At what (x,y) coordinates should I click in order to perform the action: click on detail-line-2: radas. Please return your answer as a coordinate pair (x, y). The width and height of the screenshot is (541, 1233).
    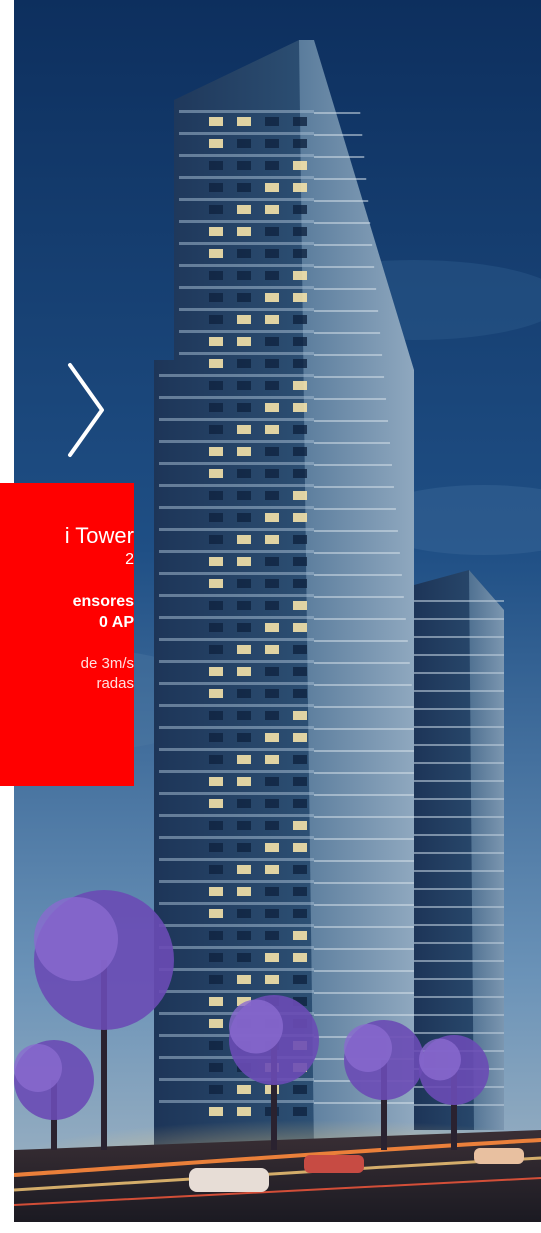
    Looking at the image, I should click on (115, 683).